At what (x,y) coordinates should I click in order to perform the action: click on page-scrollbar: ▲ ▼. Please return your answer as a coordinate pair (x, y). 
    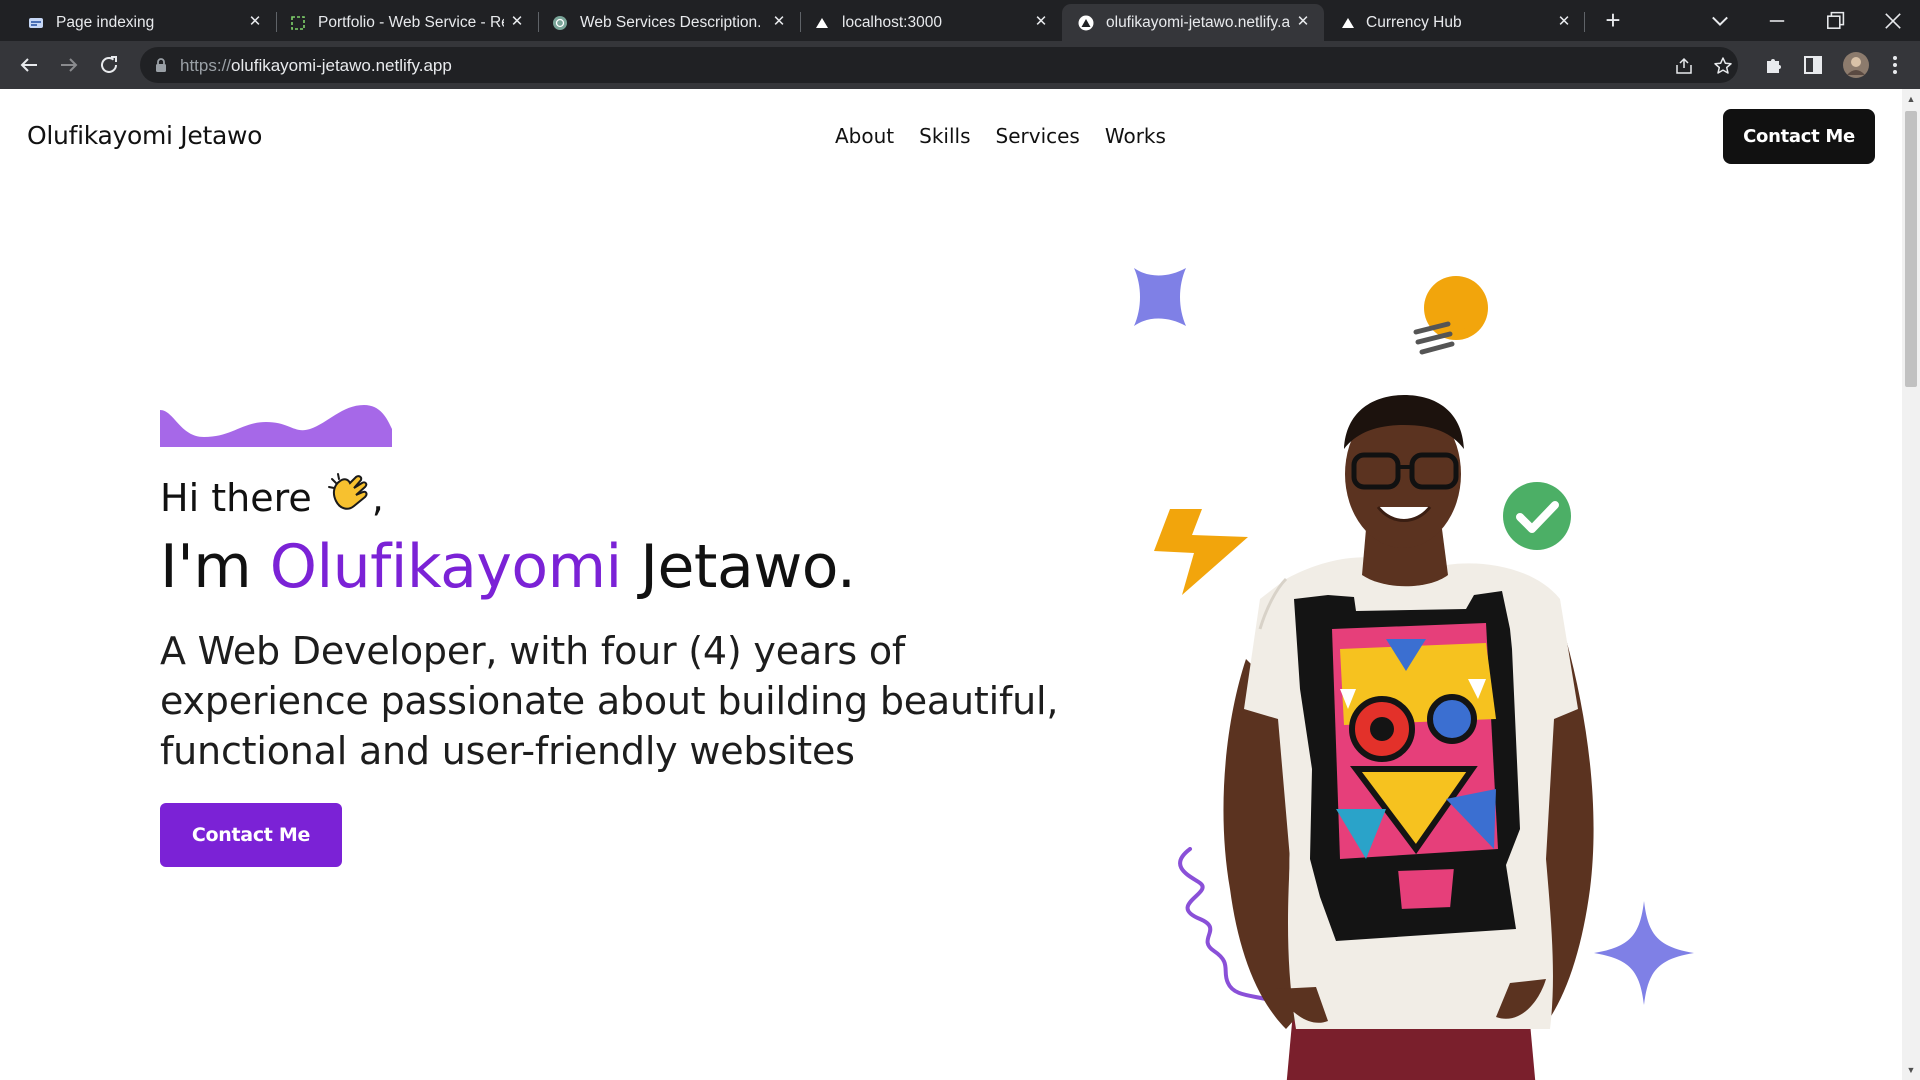
    Looking at the image, I should click on (1911, 584).